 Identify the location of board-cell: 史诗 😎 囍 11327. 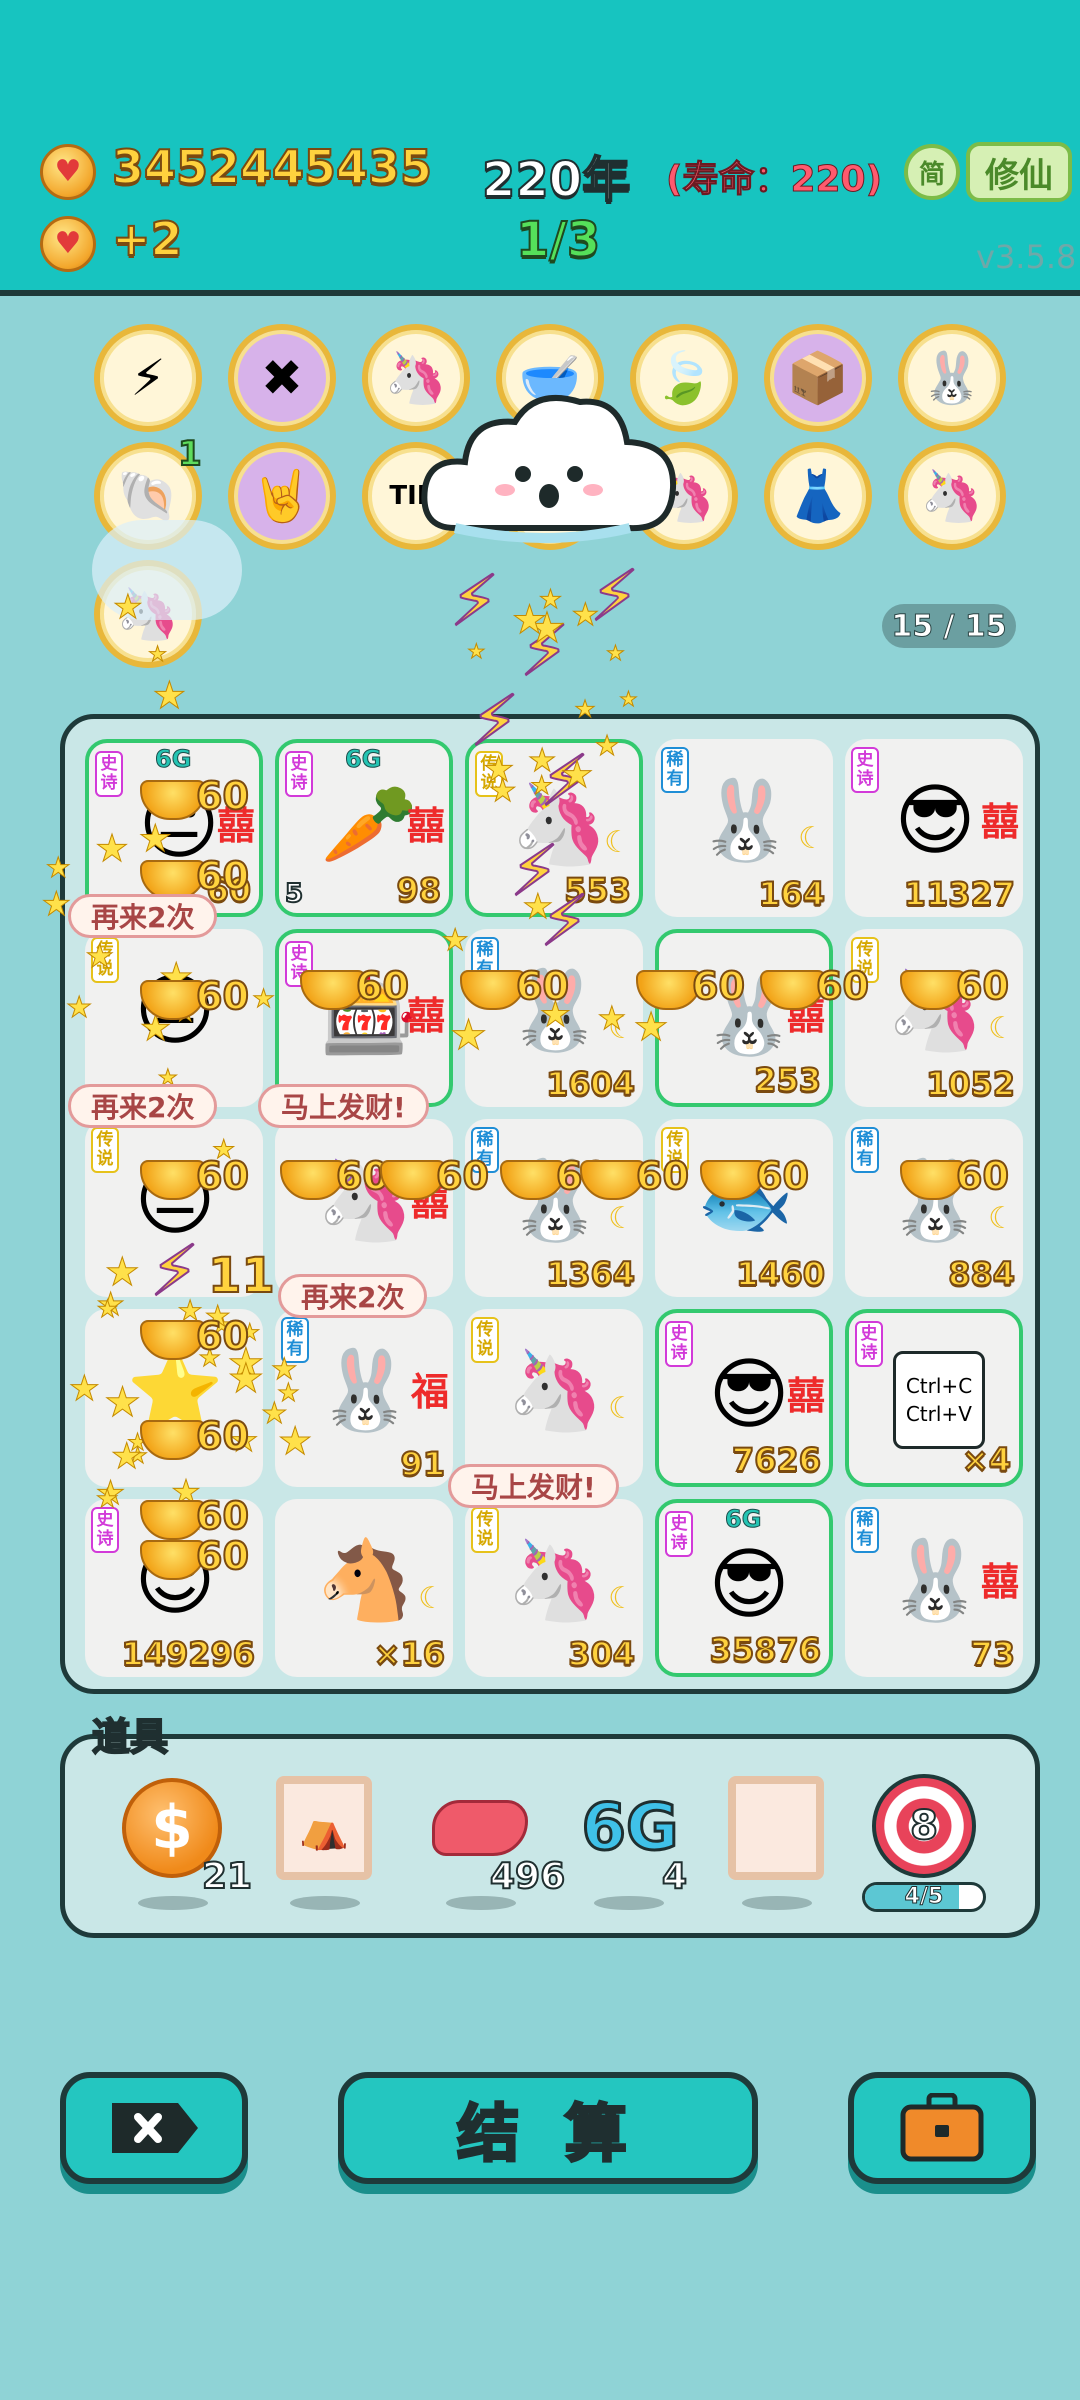
(934, 828).